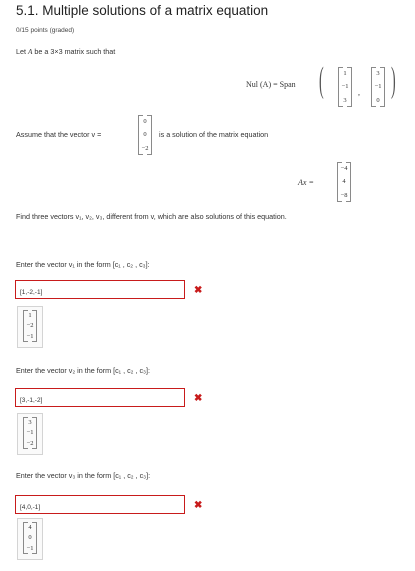 Image resolution: width=415 pixels, height=571 pixels. Describe the element at coordinates (100, 397) in the screenshot. I see `answer-2-input` at that location.